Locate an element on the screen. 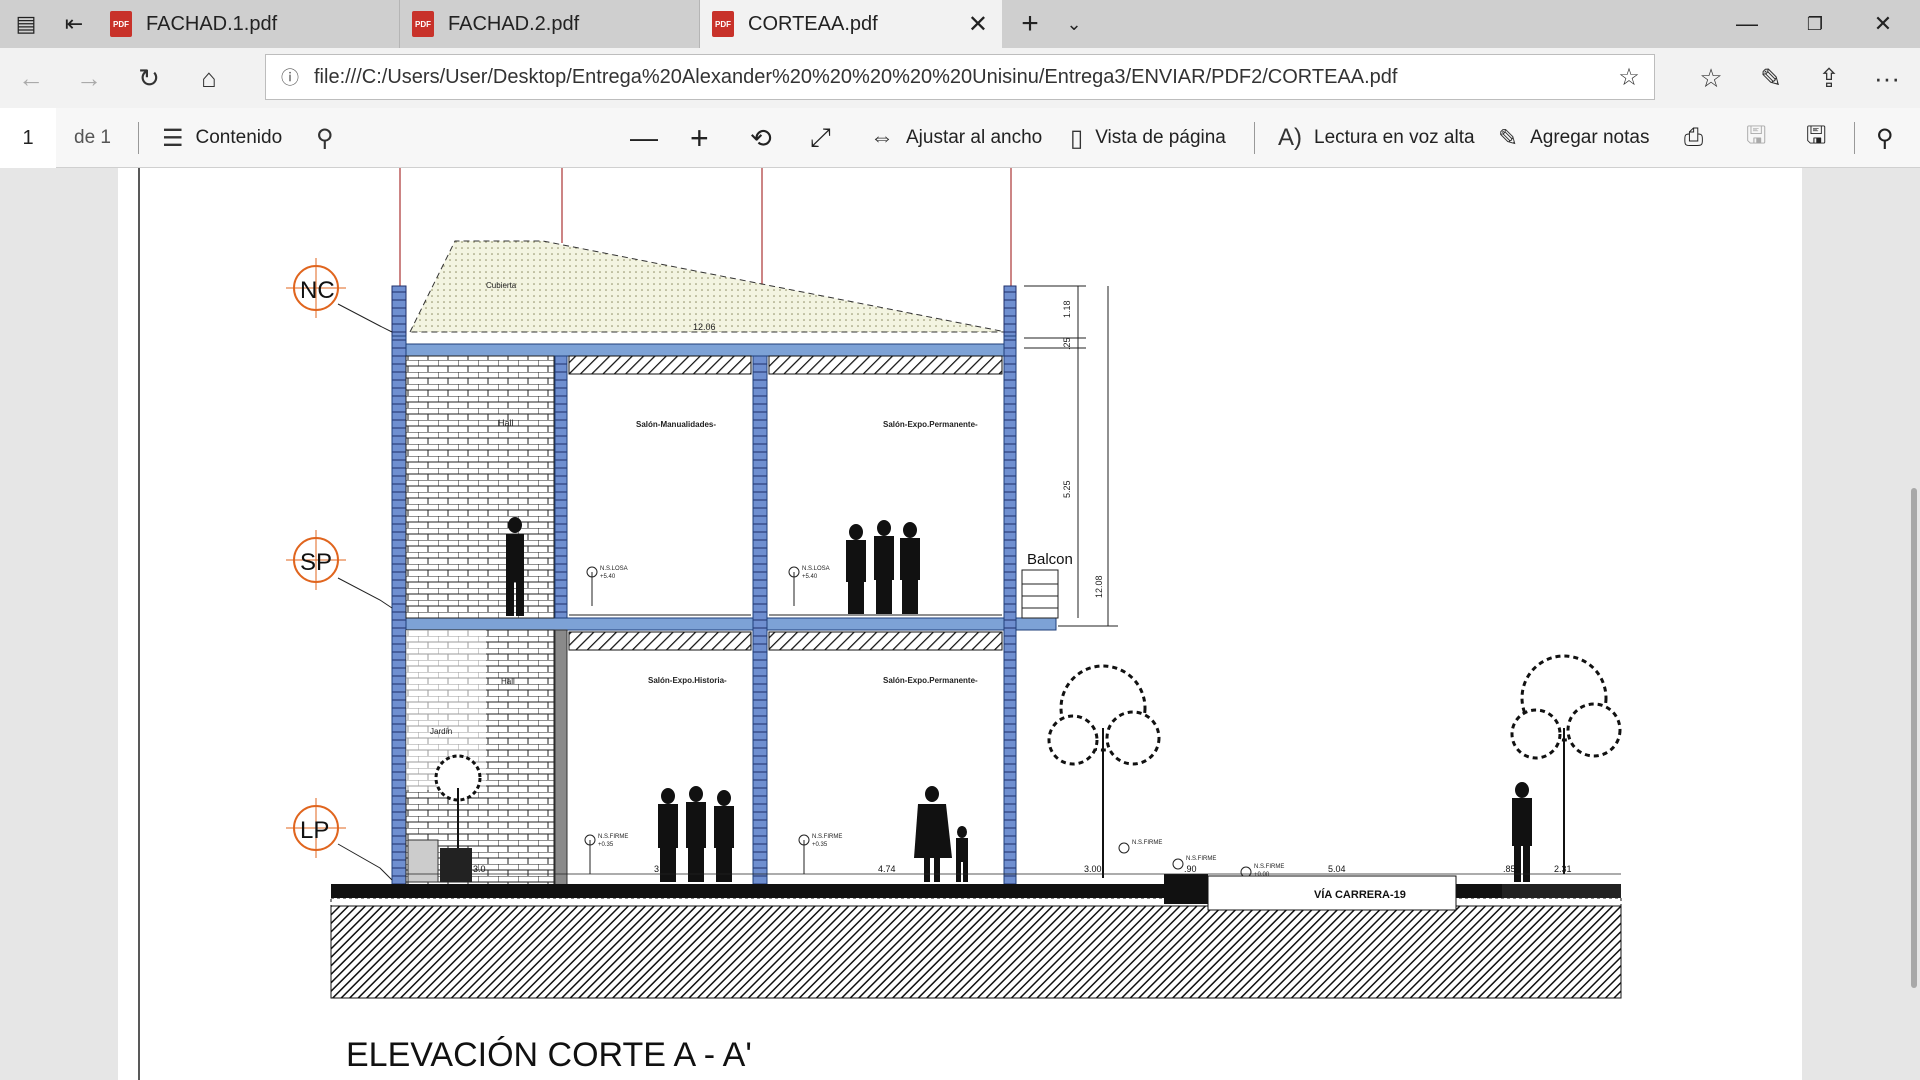 The image size is (1920, 1080). close-window-icon: ✕ is located at coordinates (1883, 24).